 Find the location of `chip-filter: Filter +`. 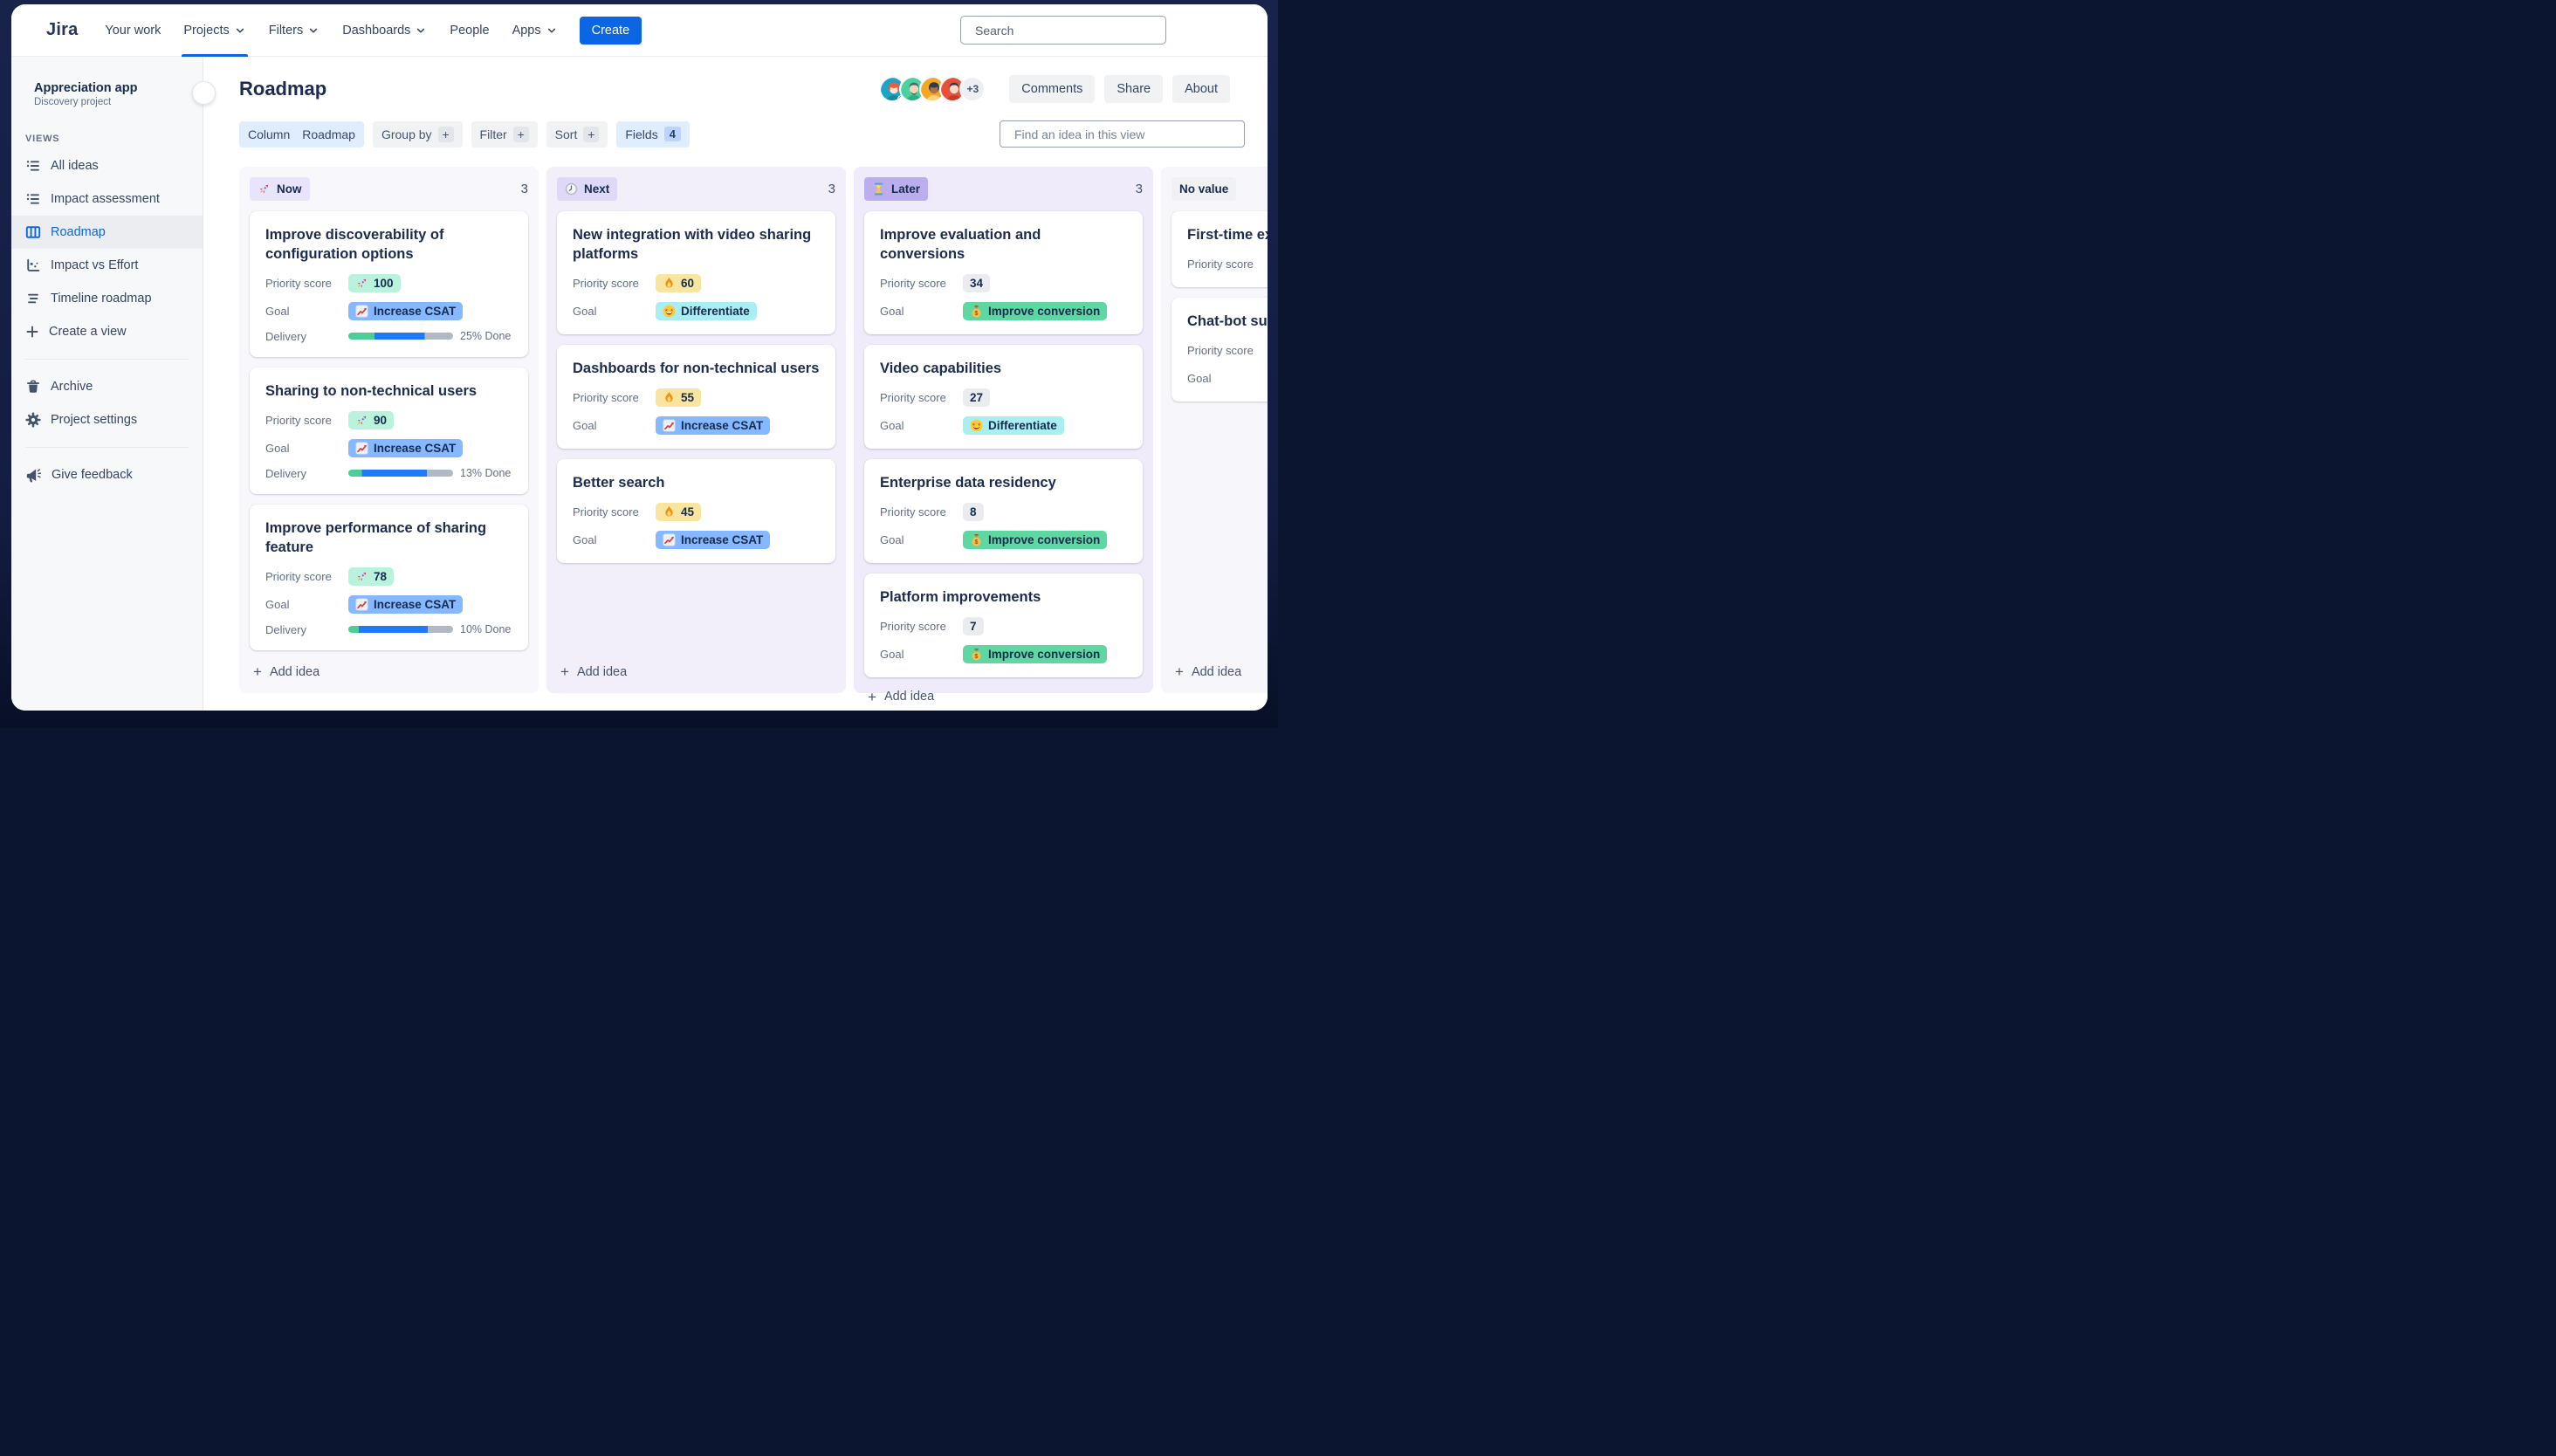

chip-filter: Filter + is located at coordinates (505, 134).